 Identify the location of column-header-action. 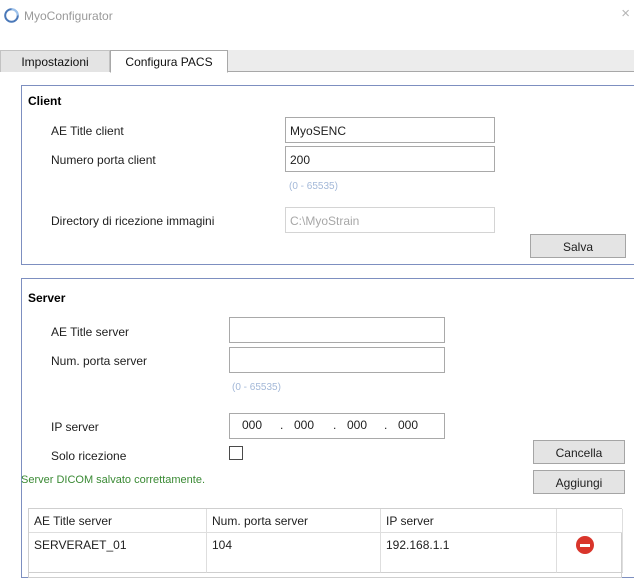
(590, 521).